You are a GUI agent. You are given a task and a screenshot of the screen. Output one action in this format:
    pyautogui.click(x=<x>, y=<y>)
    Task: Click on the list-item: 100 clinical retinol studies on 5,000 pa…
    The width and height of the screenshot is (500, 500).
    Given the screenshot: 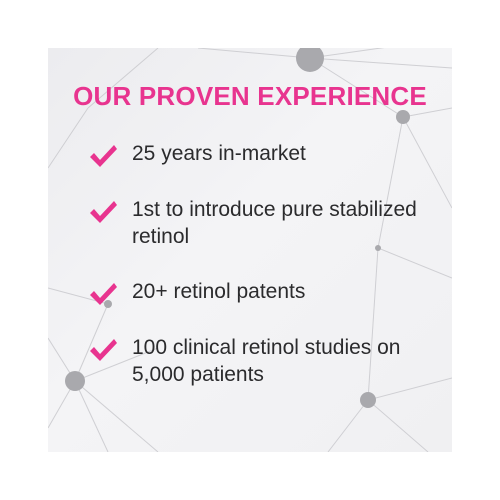 What is the action you would take?
    pyautogui.click(x=258, y=361)
    